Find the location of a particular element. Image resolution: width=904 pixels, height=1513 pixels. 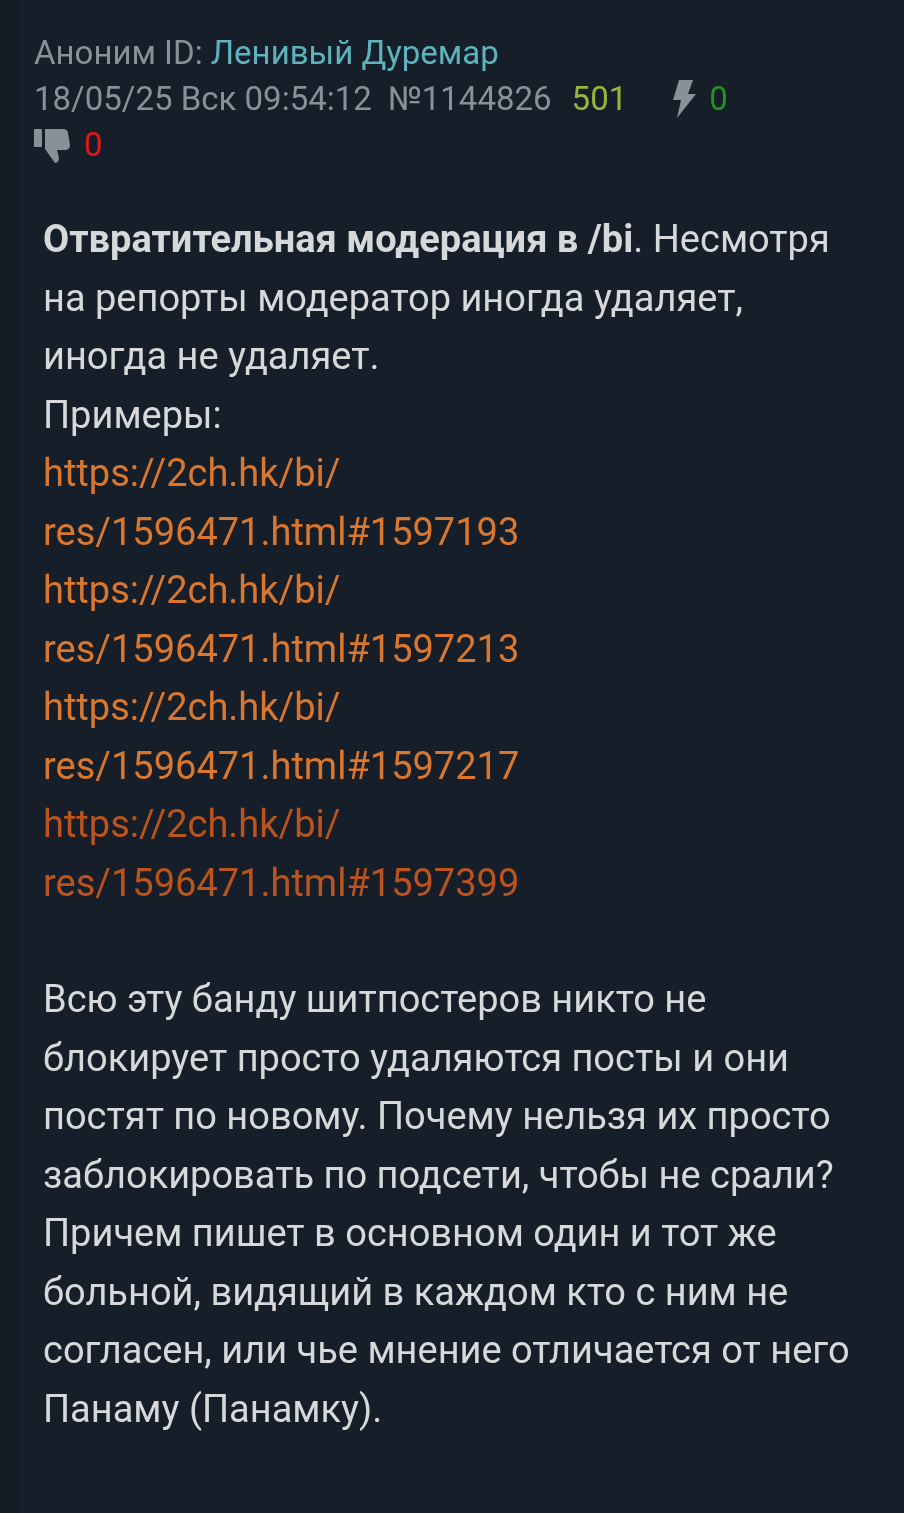

author-id: Ленивый Дуремар is located at coordinates (354, 53).